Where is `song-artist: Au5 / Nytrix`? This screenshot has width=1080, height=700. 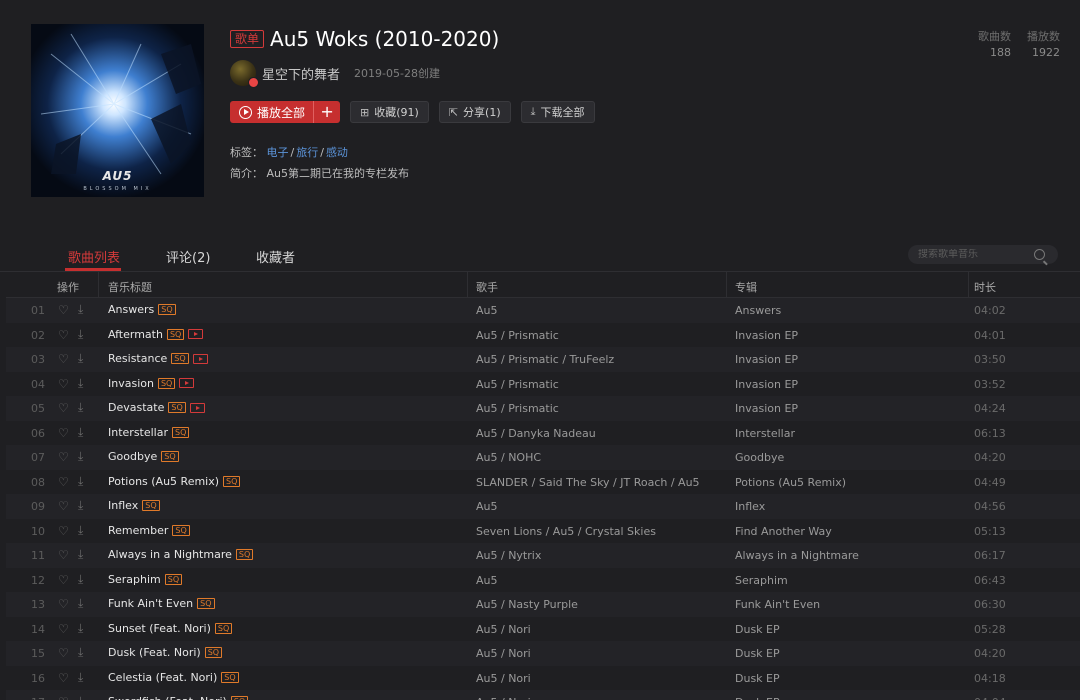
song-artist: Au5 / Nytrix is located at coordinates (508, 555).